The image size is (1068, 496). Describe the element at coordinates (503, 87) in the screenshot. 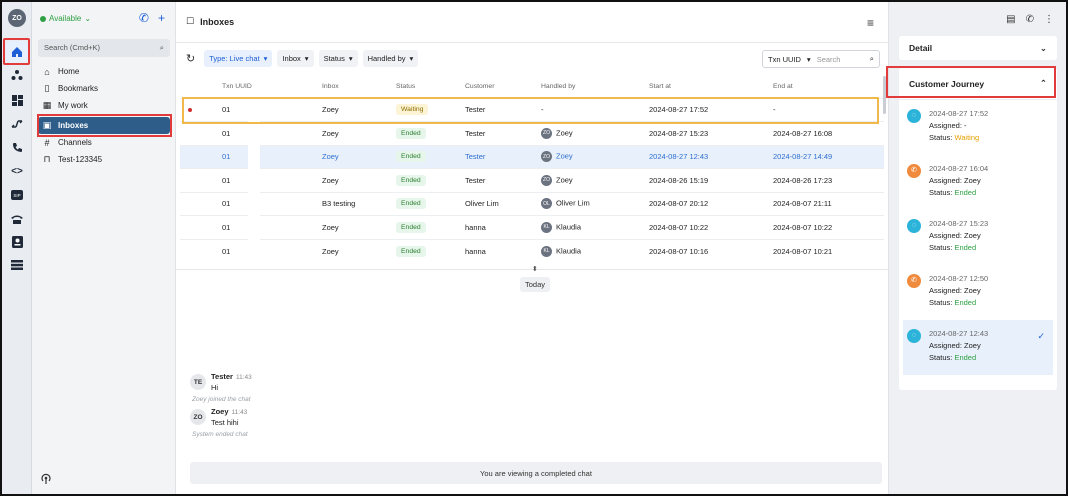

I see `column-header: Customer` at that location.